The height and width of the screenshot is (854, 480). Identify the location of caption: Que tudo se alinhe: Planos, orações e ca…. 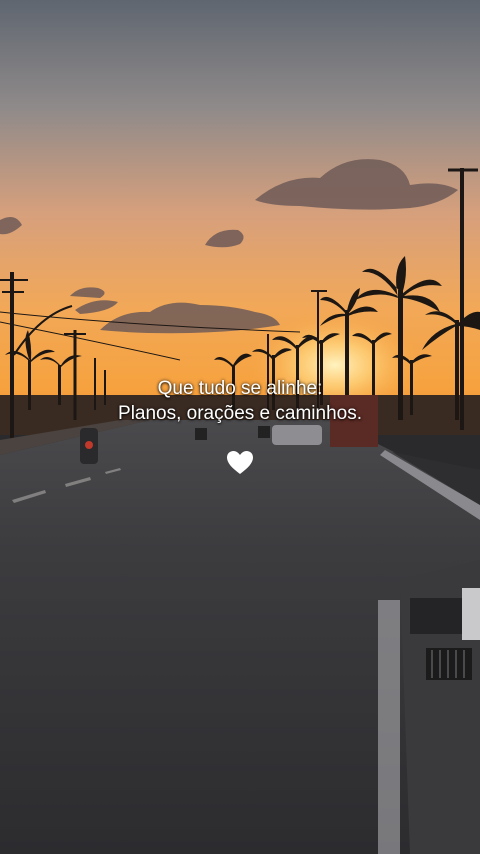
(240, 401).